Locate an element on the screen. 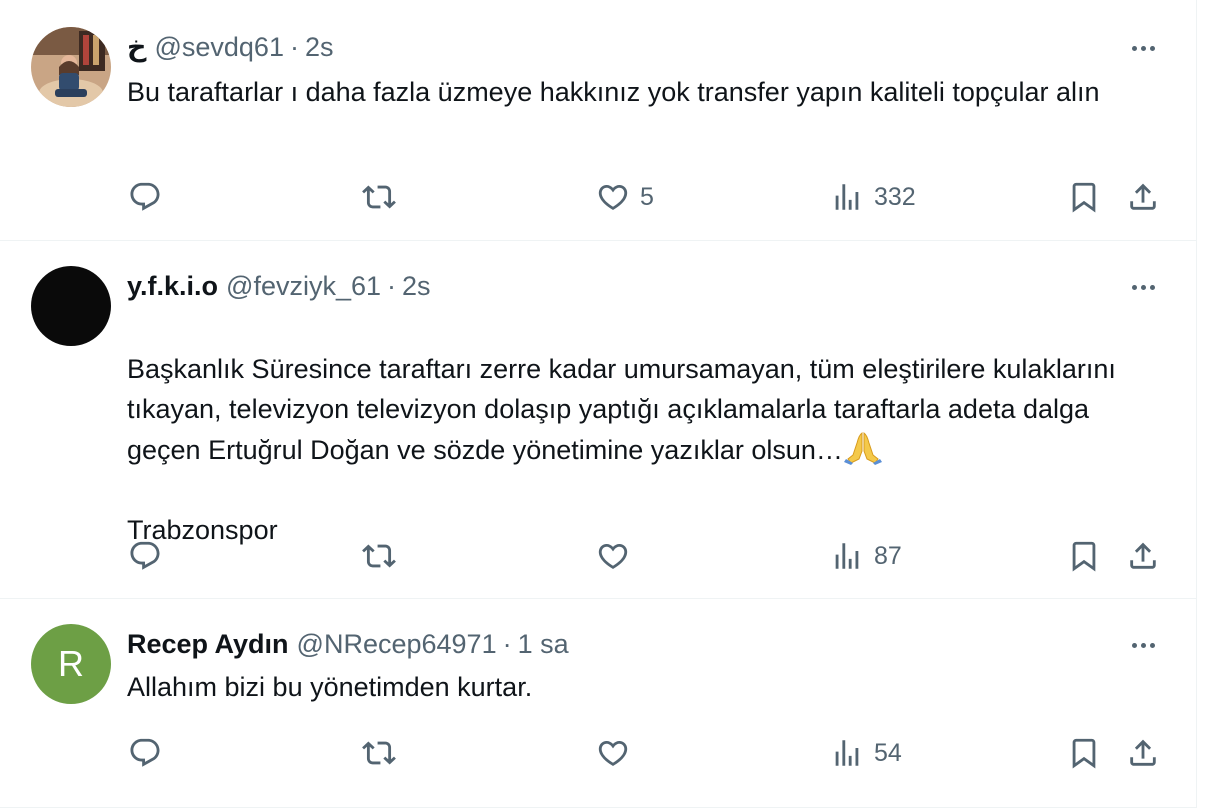 The image size is (1218, 808). tweet-header: Recep Aydın @NRecep64971 · 1 sa is located at coordinates (348, 644).